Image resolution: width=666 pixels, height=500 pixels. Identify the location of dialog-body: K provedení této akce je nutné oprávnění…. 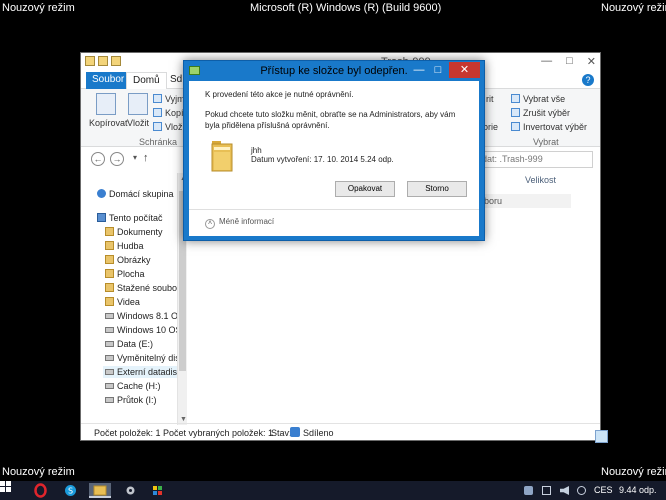
(334, 158).